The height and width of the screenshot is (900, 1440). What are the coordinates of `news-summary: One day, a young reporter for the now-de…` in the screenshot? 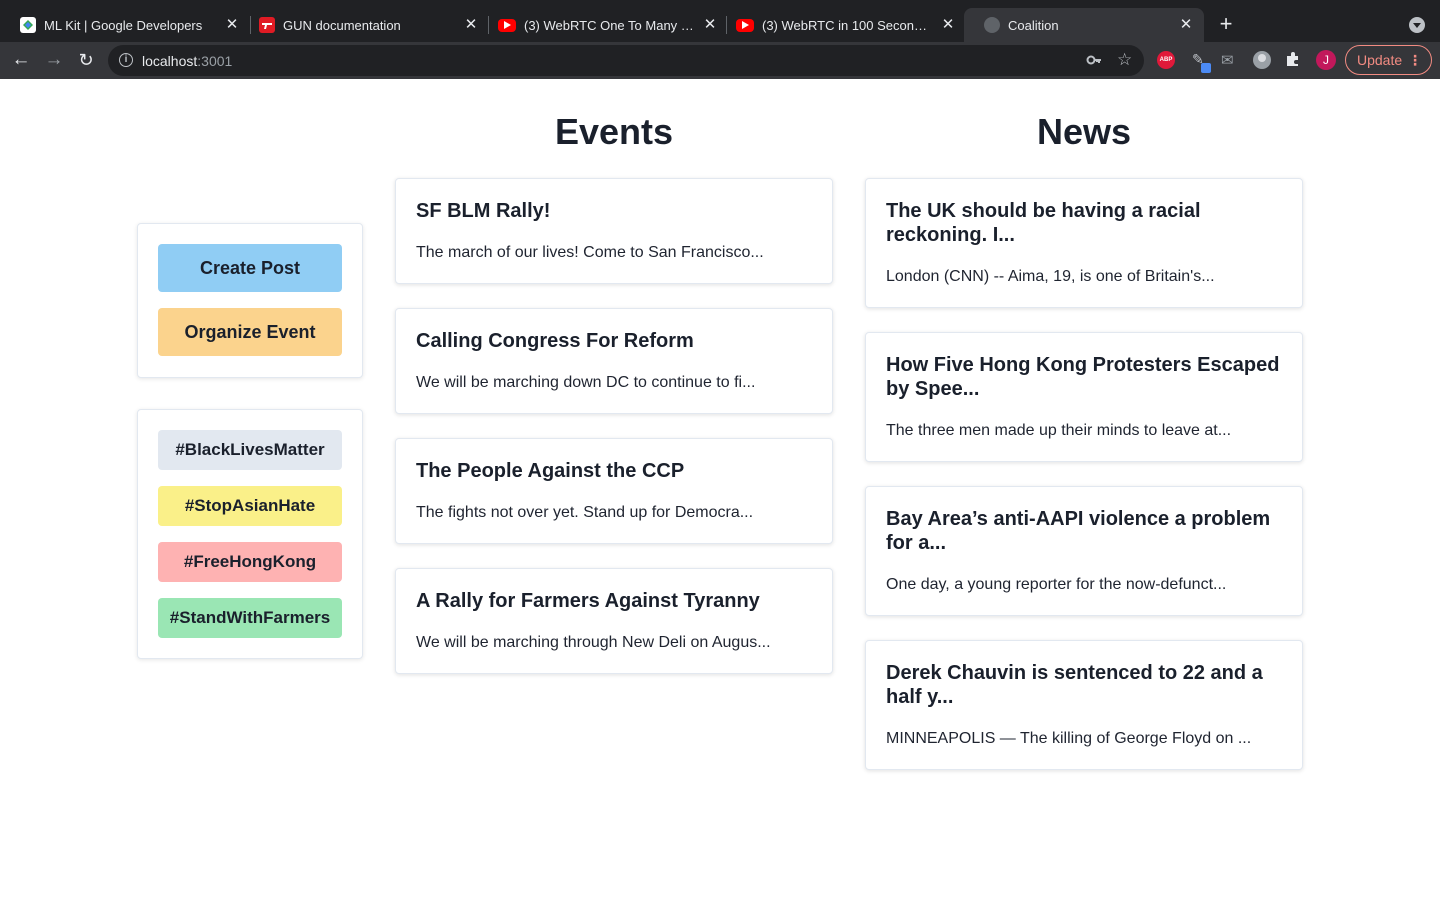 It's located at (1056, 584).